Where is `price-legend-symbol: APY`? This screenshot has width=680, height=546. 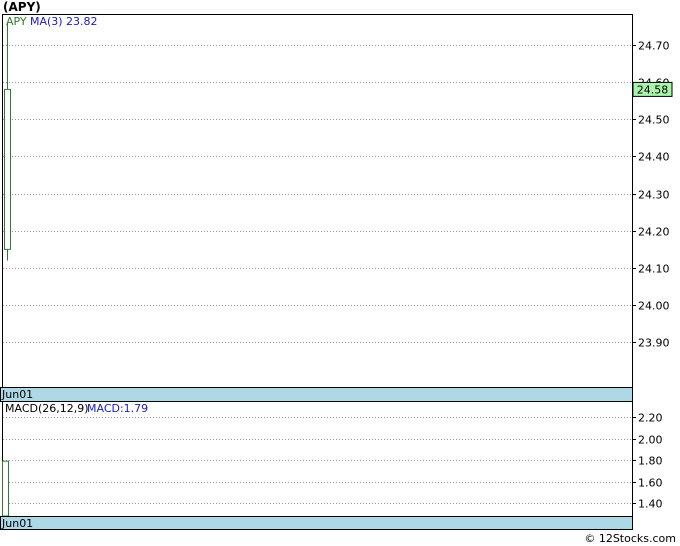 price-legend-symbol: APY is located at coordinates (16, 21).